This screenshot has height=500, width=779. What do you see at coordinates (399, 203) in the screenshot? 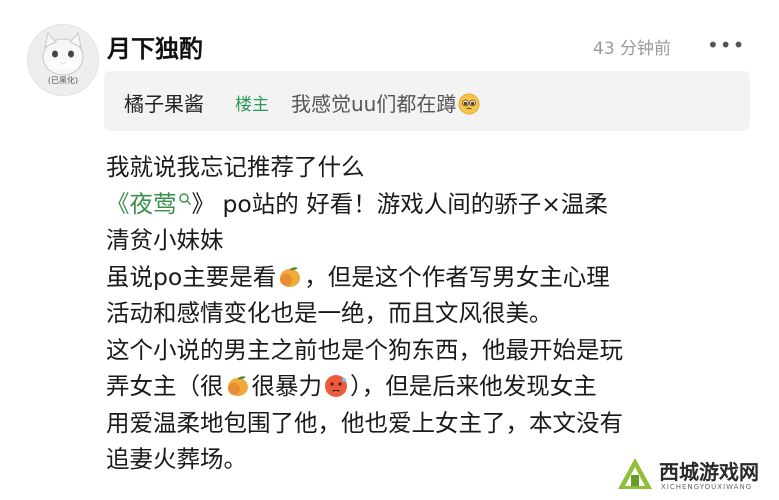
I see `body-line-rest: 》 po站的 好看！游戏人间的骄子×温柔` at bounding box center [399, 203].